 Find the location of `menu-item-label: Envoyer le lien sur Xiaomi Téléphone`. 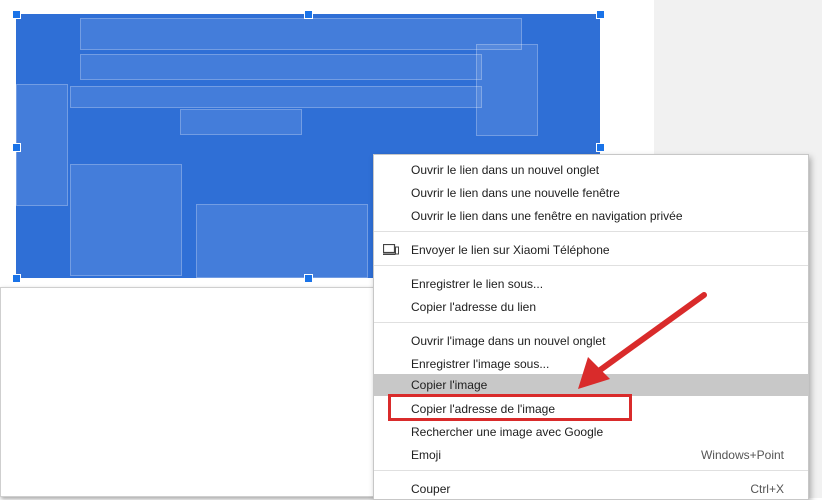

menu-item-label: Envoyer le lien sur Xiaomi Téléphone is located at coordinates (510, 250).